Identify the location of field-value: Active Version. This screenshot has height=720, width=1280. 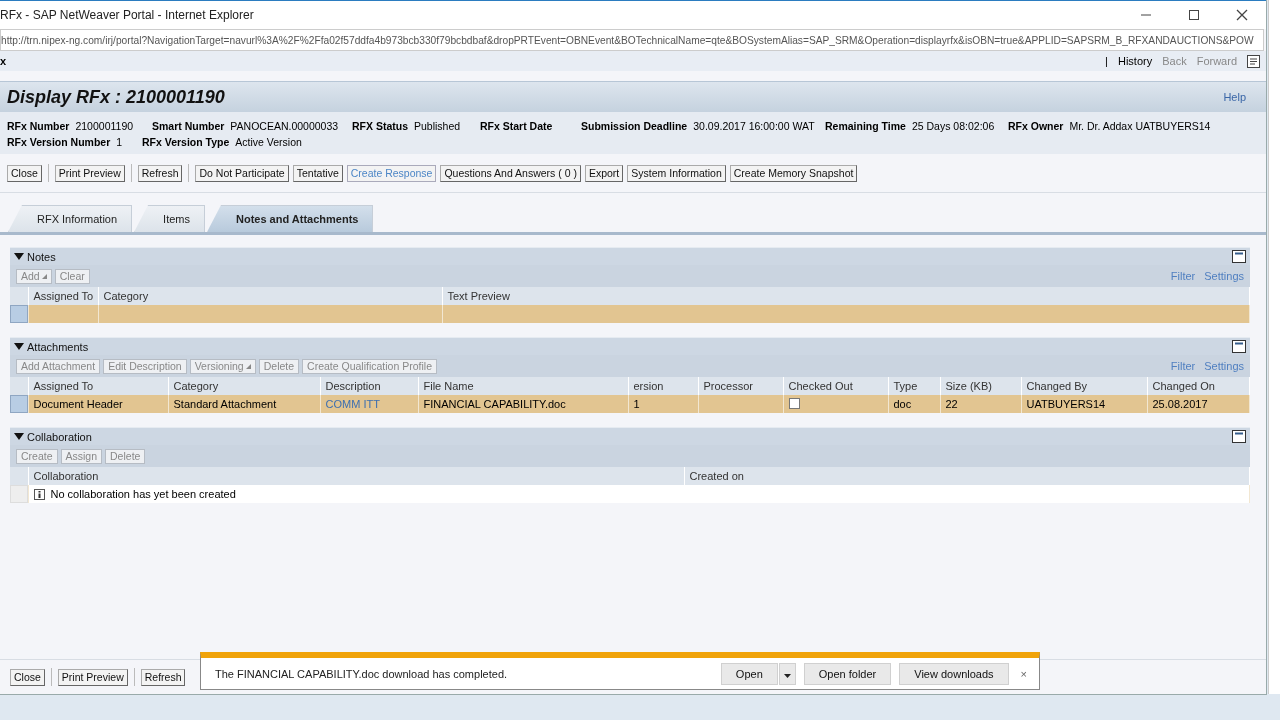
(268, 142).